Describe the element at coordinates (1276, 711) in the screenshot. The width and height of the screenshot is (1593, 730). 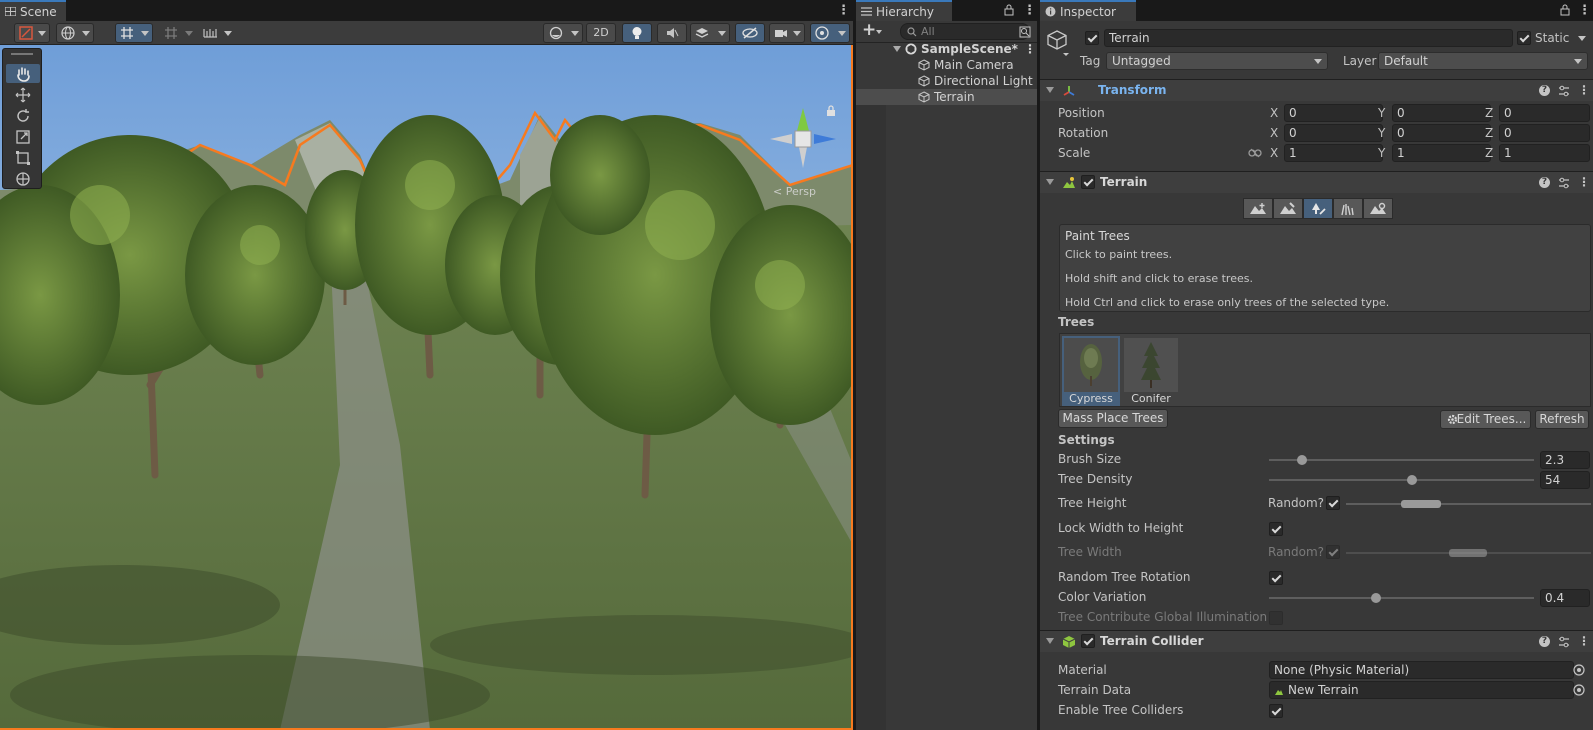
I see `enable-tree-colliders-checkbox` at that location.